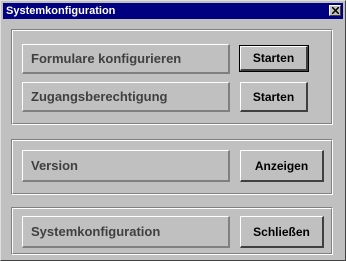  What do you see at coordinates (126, 166) in the screenshot?
I see `label-version: Version` at bounding box center [126, 166].